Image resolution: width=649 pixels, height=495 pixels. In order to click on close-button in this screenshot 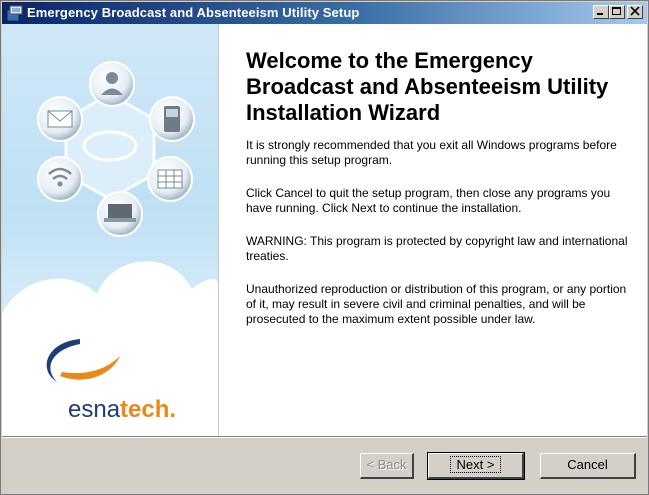, I will do `click(635, 12)`.